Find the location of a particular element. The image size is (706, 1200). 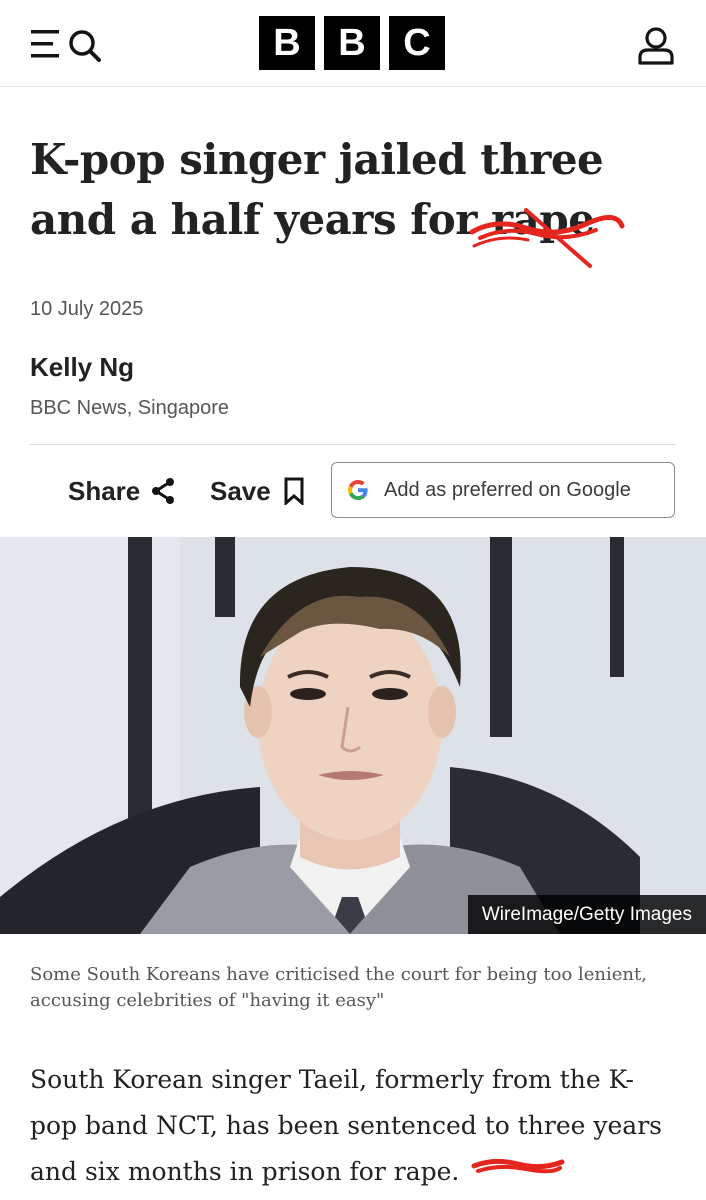

top-navigation-bar: B B C is located at coordinates (353, 43).